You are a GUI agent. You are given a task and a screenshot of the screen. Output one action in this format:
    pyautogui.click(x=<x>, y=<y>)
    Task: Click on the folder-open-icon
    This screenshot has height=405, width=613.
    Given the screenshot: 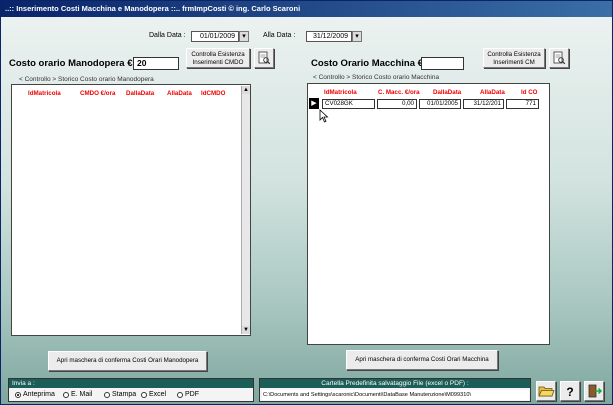 What is the action you would take?
    pyautogui.click(x=546, y=391)
    